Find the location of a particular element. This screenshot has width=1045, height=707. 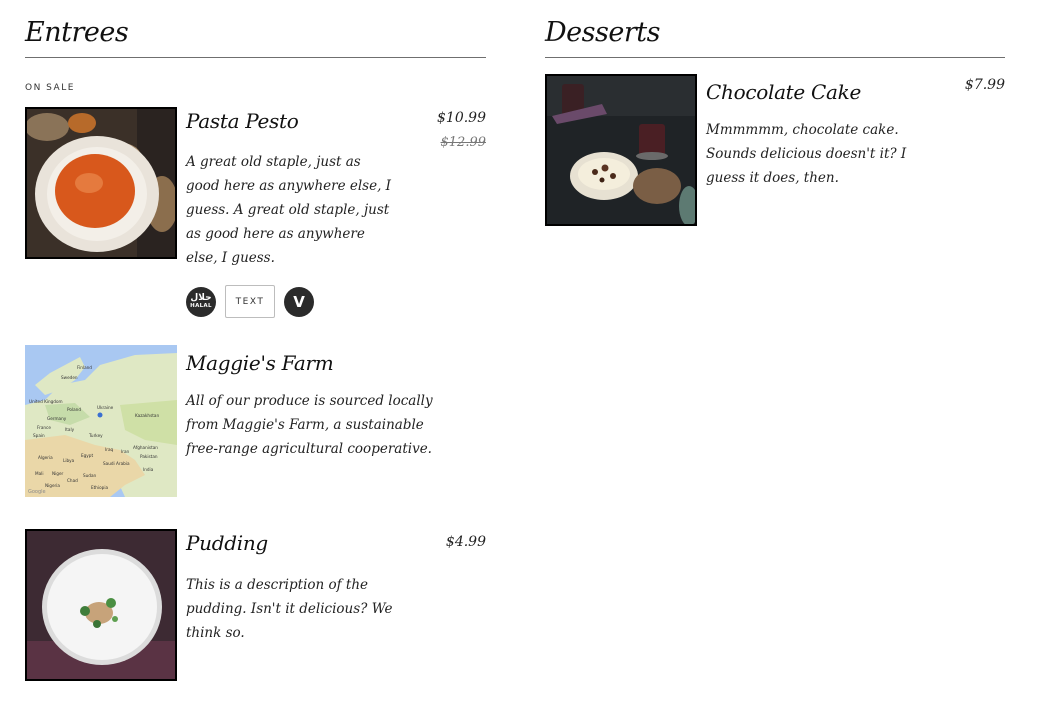

map-label: France is located at coordinates (44, 427).